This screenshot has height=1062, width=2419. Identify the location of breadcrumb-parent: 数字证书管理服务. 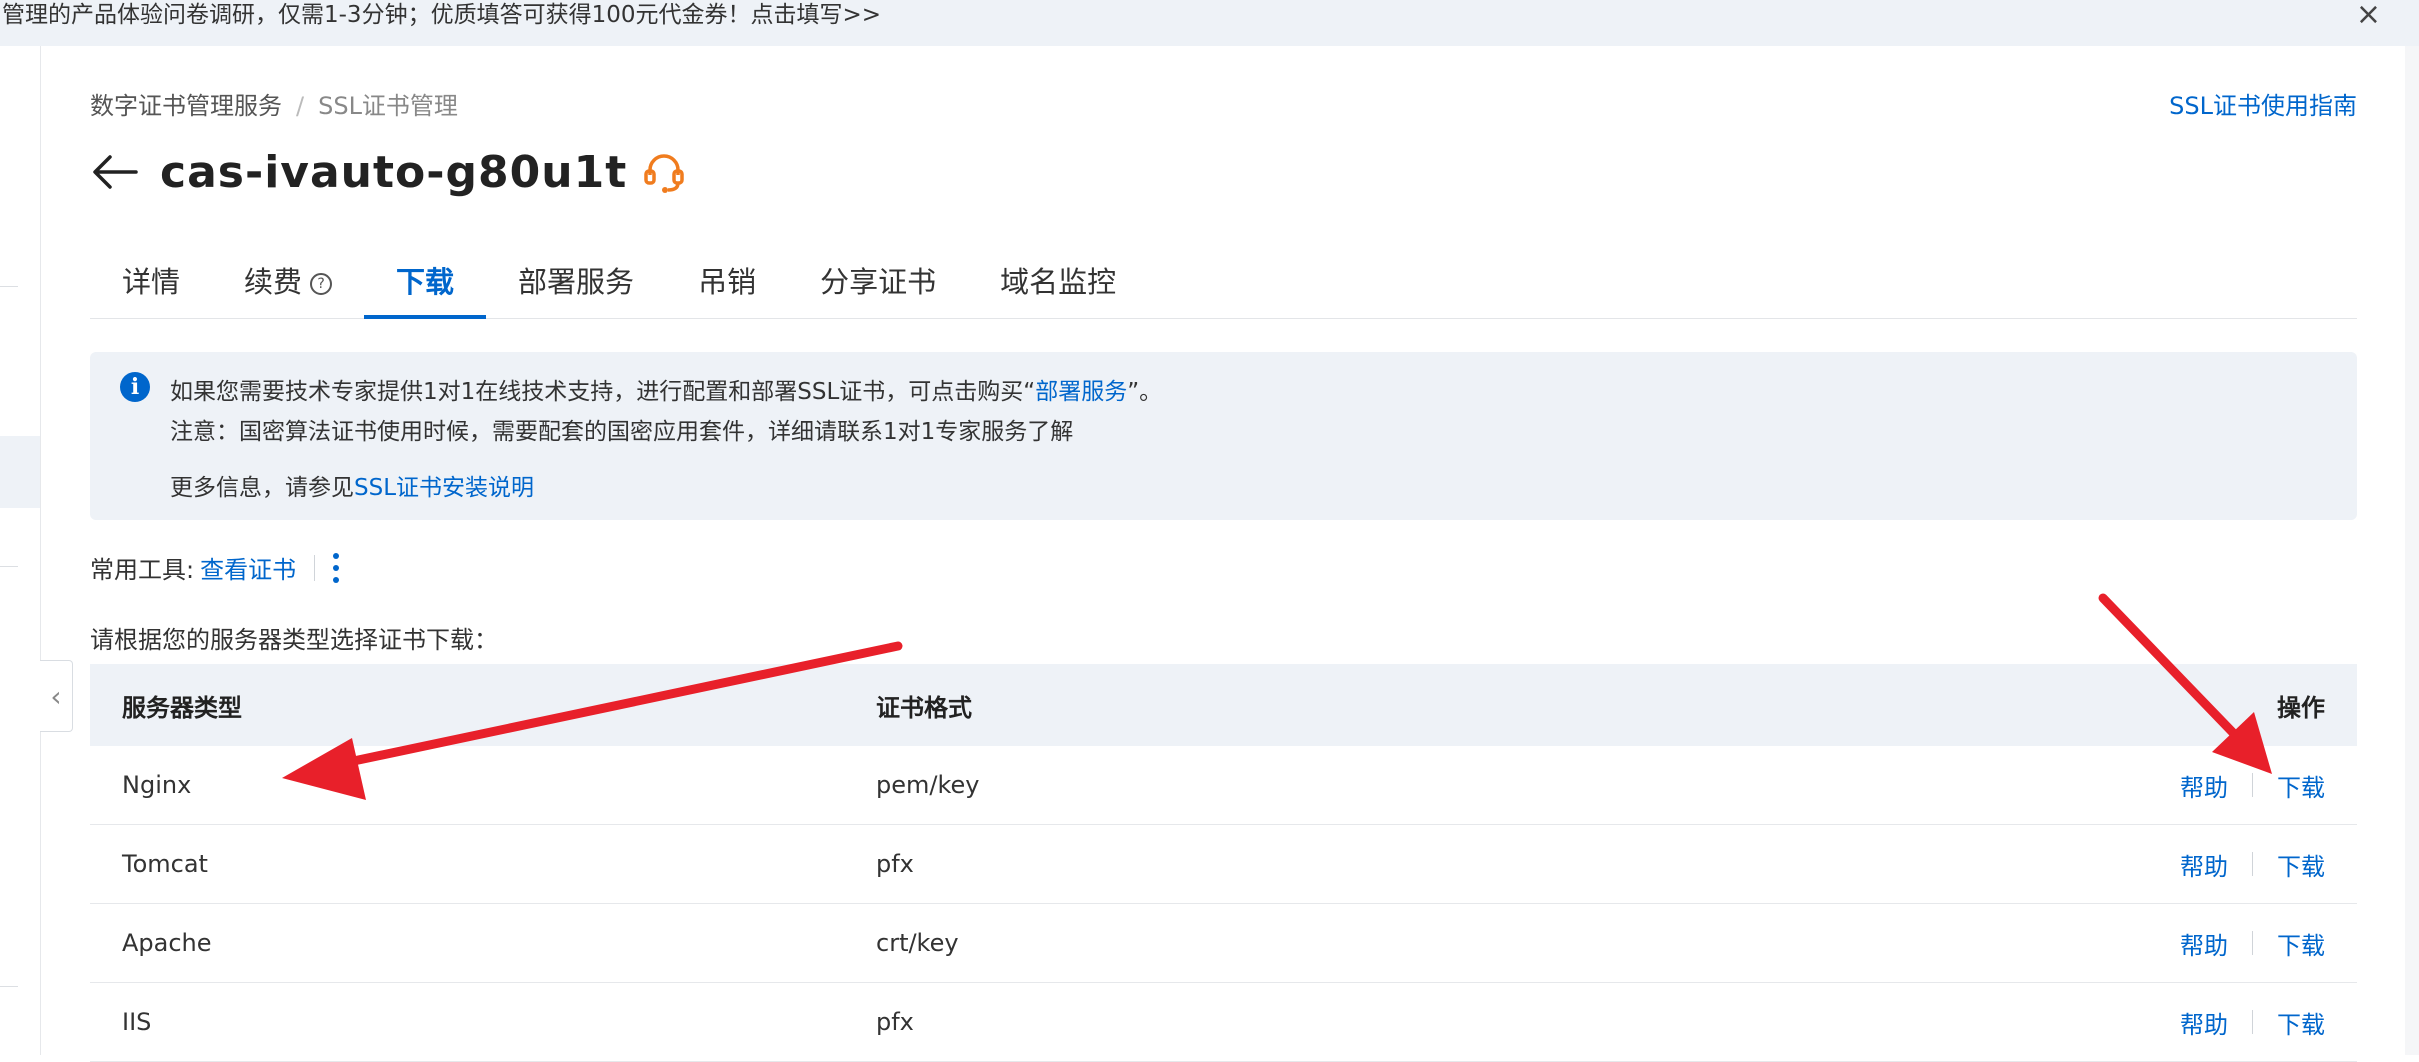
(186, 106).